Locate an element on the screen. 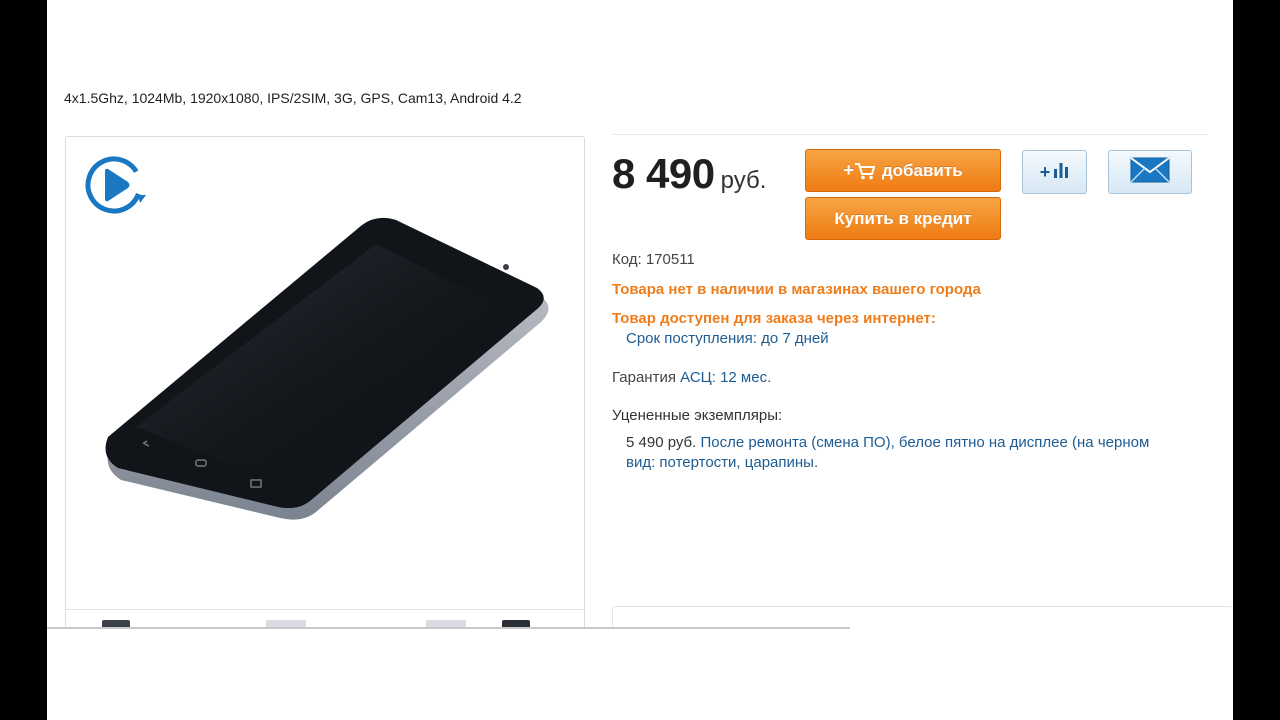  discounted-items-title: Уцененные экземпляры: is located at coordinates (697, 415).